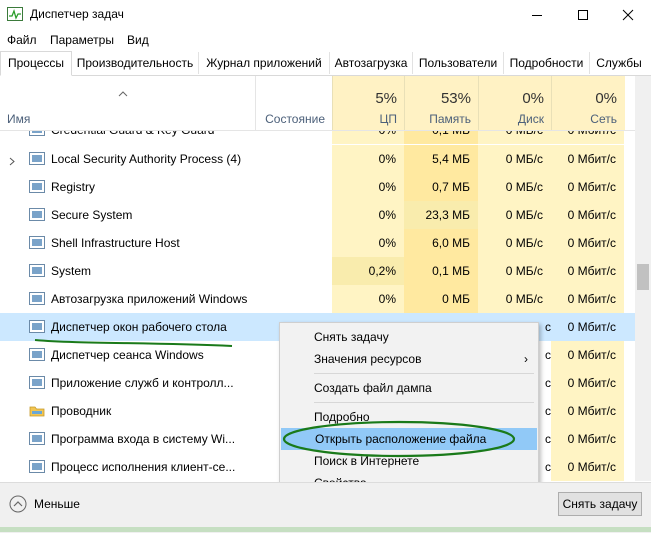 The height and width of the screenshot is (533, 651). What do you see at coordinates (606, 98) in the screenshot?
I see `header-network-pct: 0%` at bounding box center [606, 98].